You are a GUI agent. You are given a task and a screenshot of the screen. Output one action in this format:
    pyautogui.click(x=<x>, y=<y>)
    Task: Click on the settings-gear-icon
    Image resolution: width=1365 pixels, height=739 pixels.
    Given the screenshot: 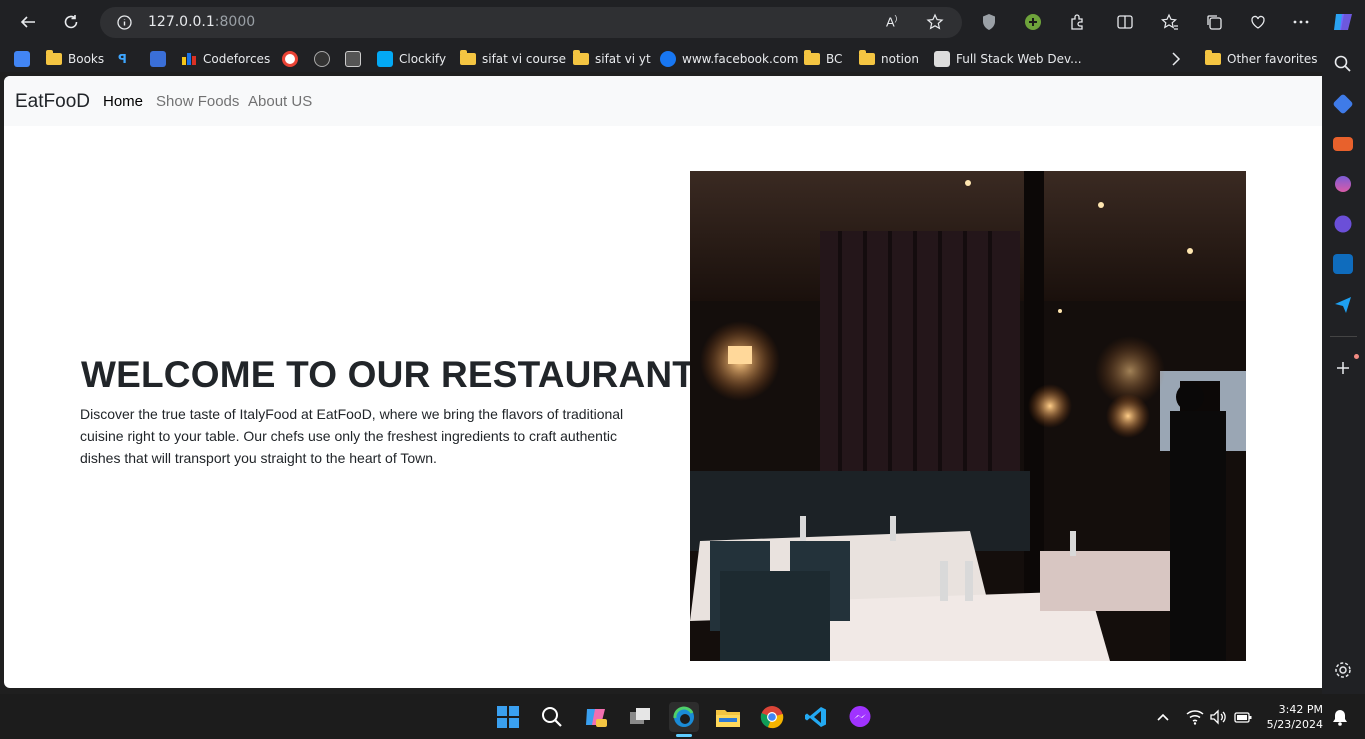 What is the action you would take?
    pyautogui.click(x=1343, y=670)
    